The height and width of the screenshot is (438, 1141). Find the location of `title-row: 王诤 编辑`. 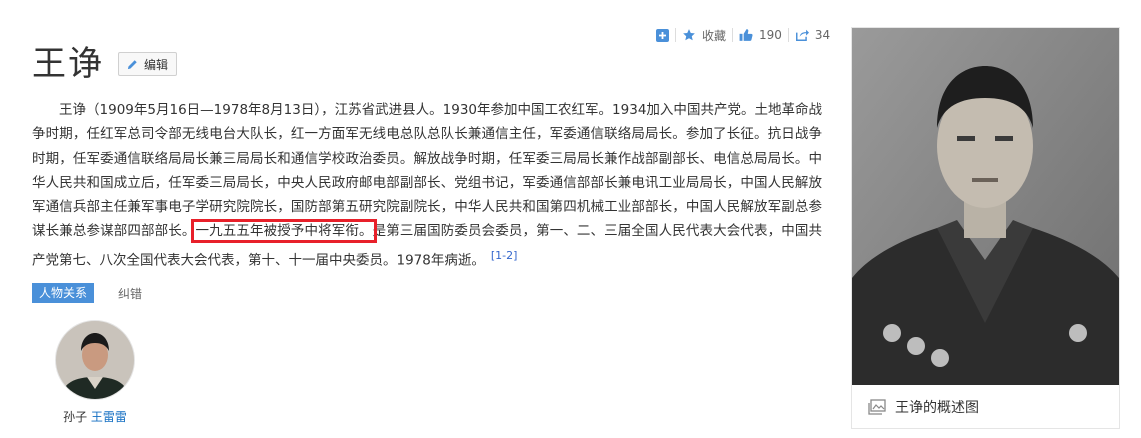

title-row: 王诤 编辑 is located at coordinates (105, 64).